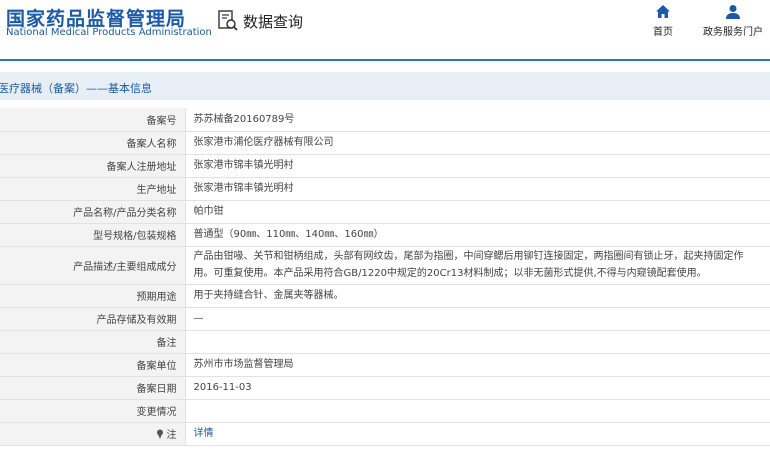 This screenshot has height=464, width=770. I want to click on field-label: 备案人注册地址, so click(93, 166).